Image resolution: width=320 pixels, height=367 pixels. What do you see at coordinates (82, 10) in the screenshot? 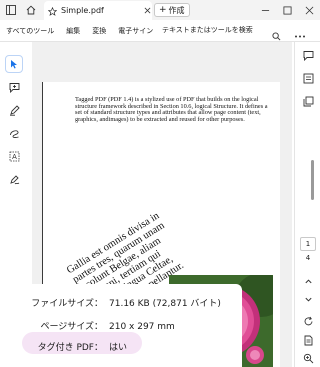
I see `tab-title: Simple.pdf` at bounding box center [82, 10].